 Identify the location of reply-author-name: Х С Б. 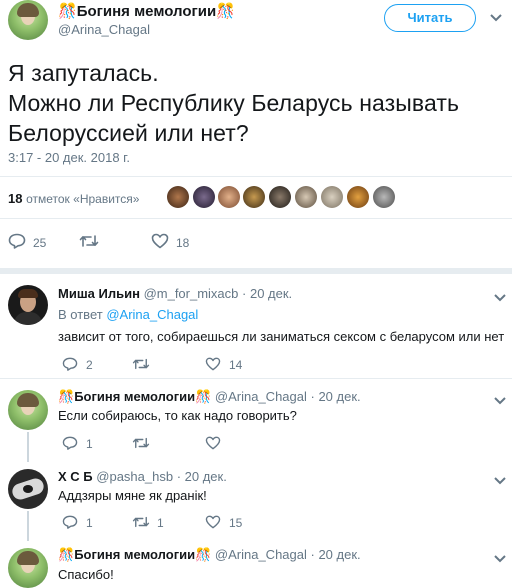
(75, 476).